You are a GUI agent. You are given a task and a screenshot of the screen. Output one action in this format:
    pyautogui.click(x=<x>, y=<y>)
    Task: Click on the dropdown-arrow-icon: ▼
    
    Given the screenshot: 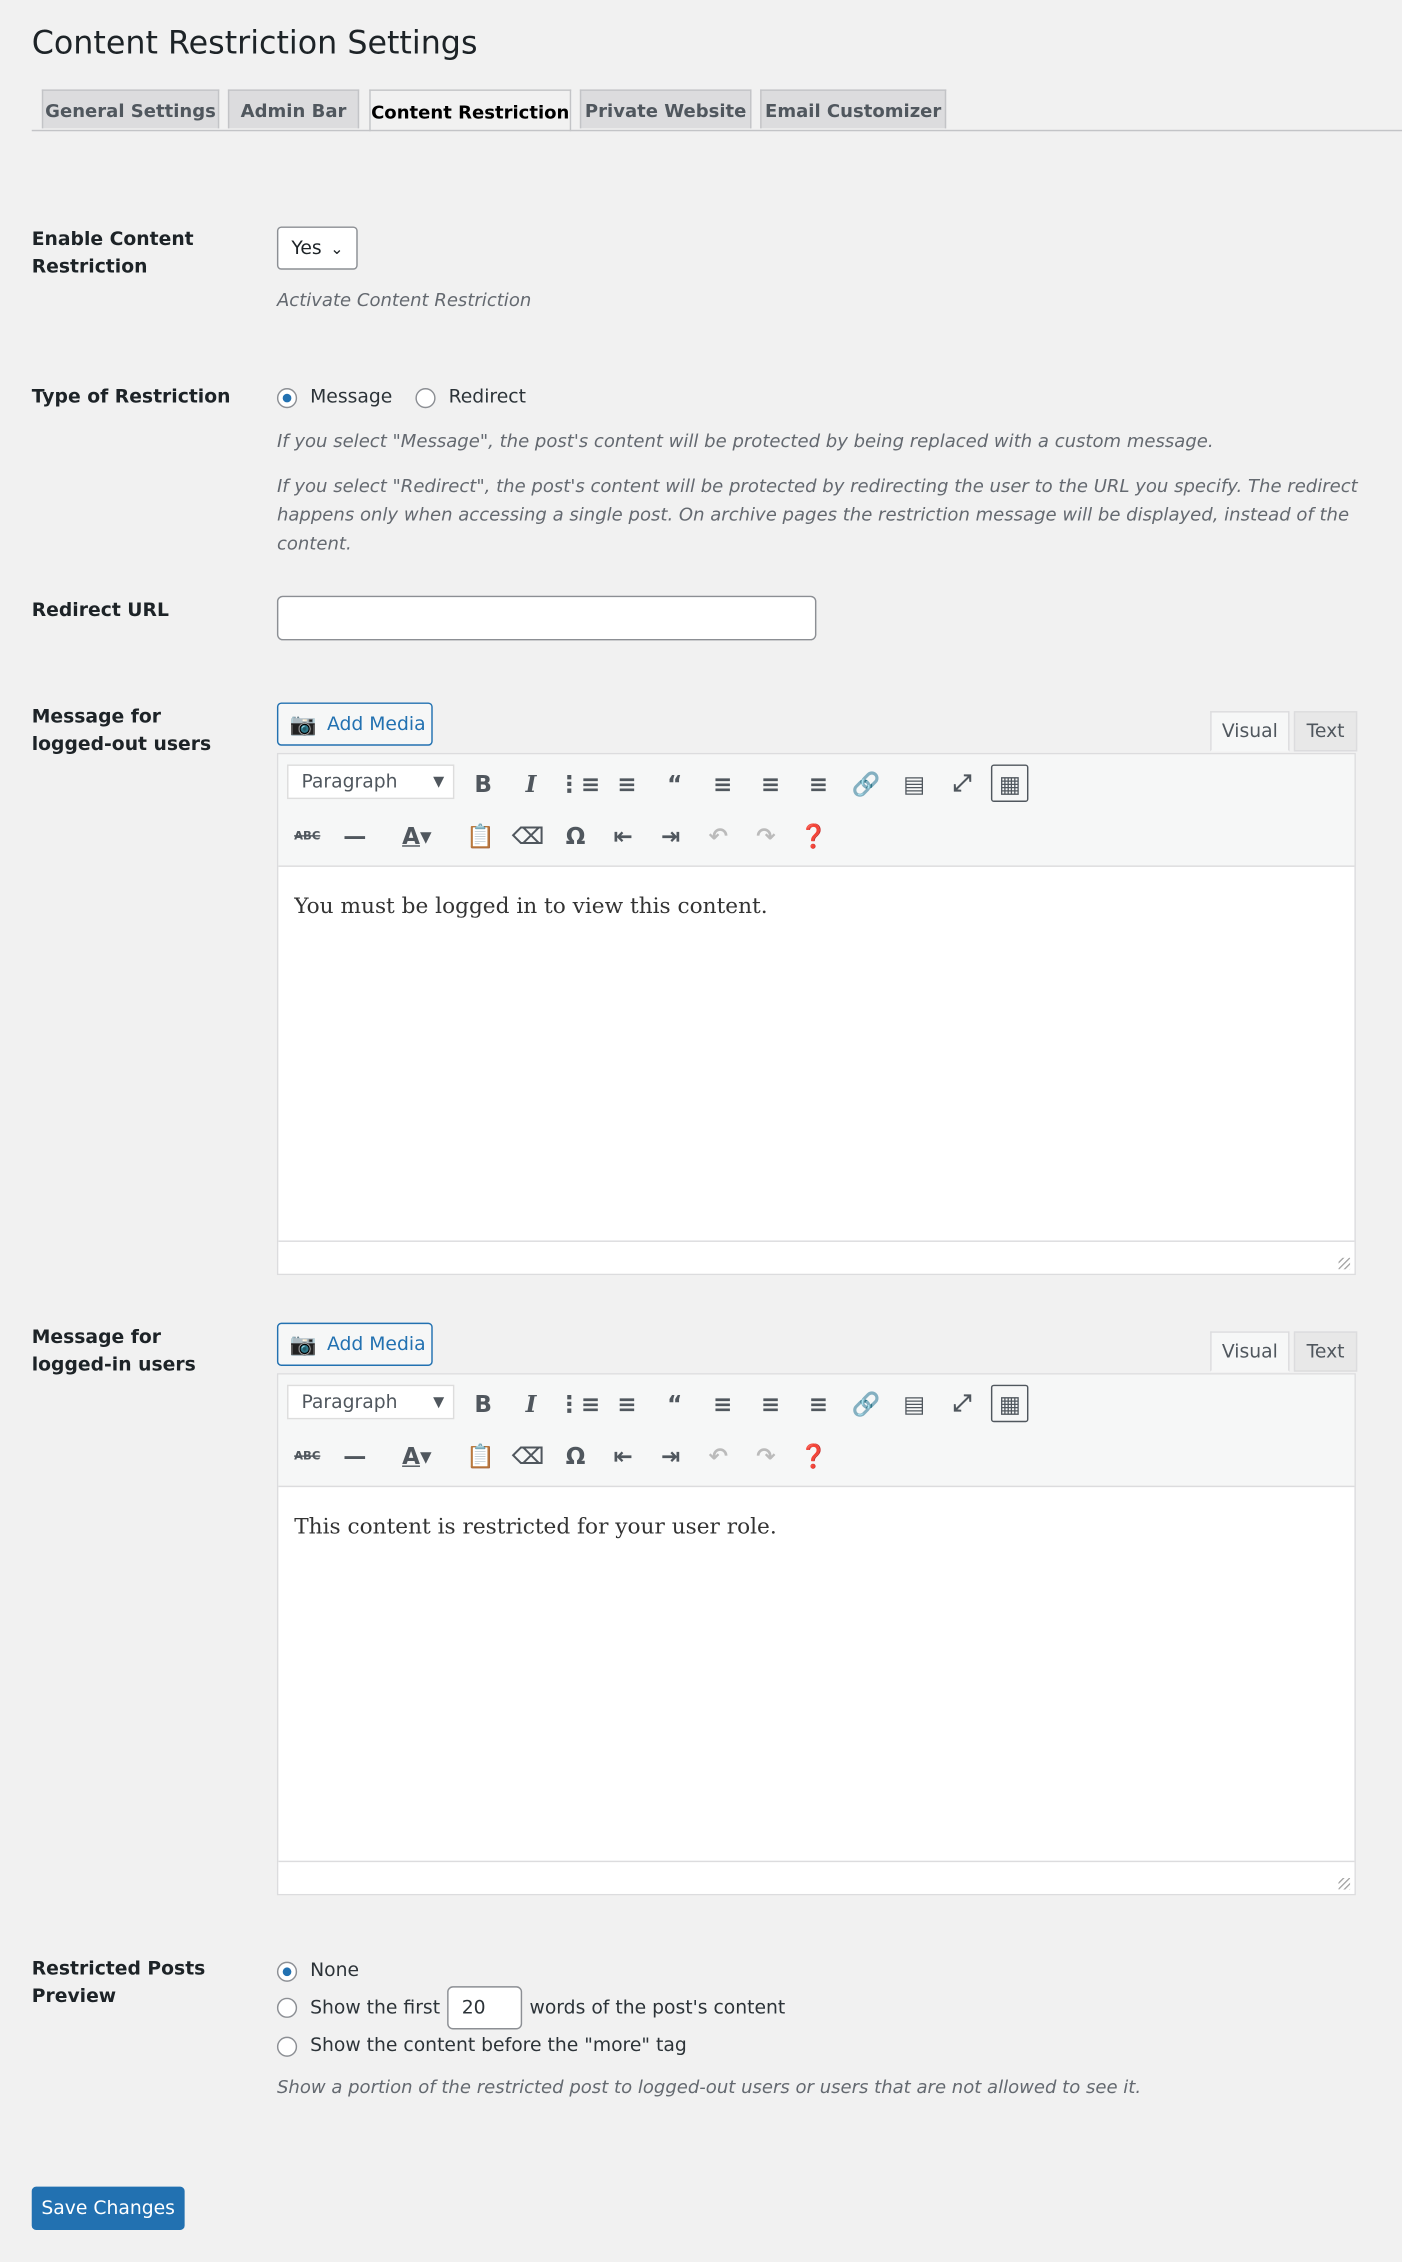 What is the action you would take?
    pyautogui.click(x=439, y=1402)
    